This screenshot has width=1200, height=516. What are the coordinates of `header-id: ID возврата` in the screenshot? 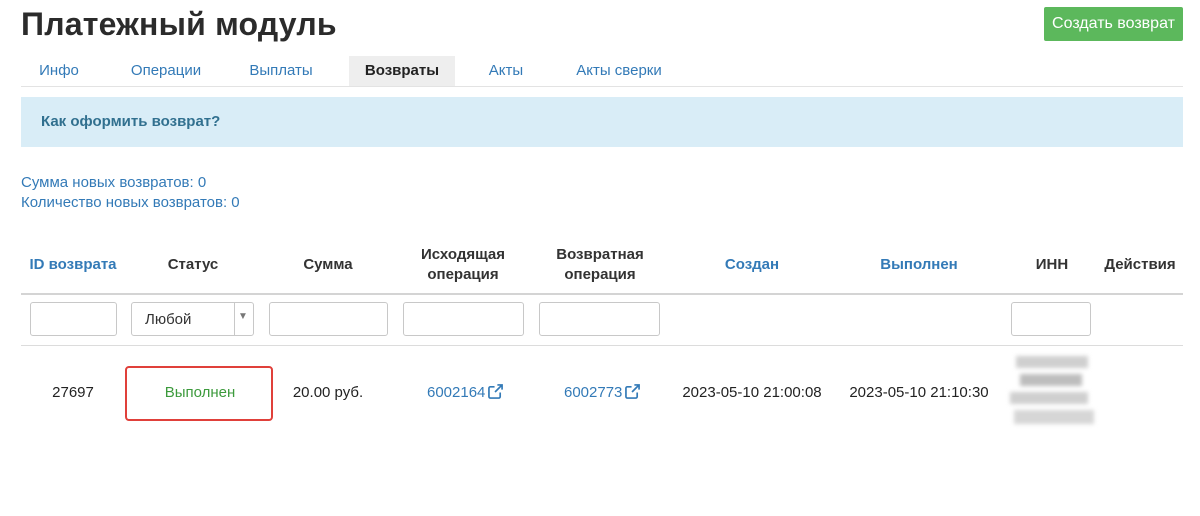 It's located at (73, 265).